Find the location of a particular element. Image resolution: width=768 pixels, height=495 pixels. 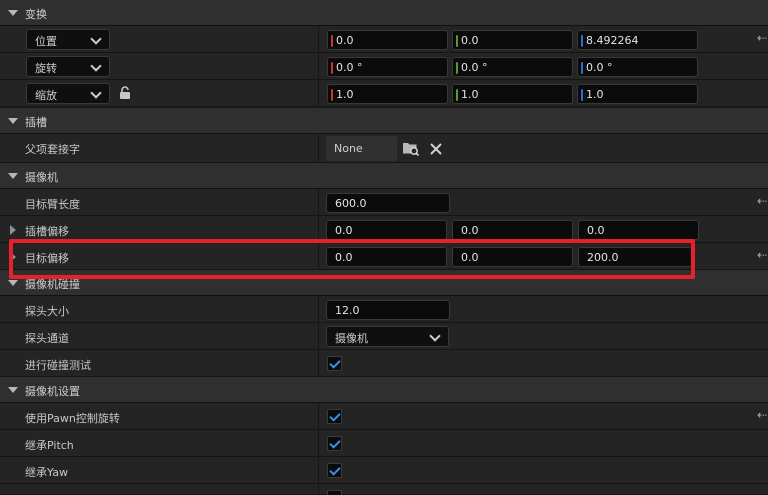

rotation-row: 旋转 0.0 ° 0.0 ° 0.0 ° is located at coordinates (384, 66).